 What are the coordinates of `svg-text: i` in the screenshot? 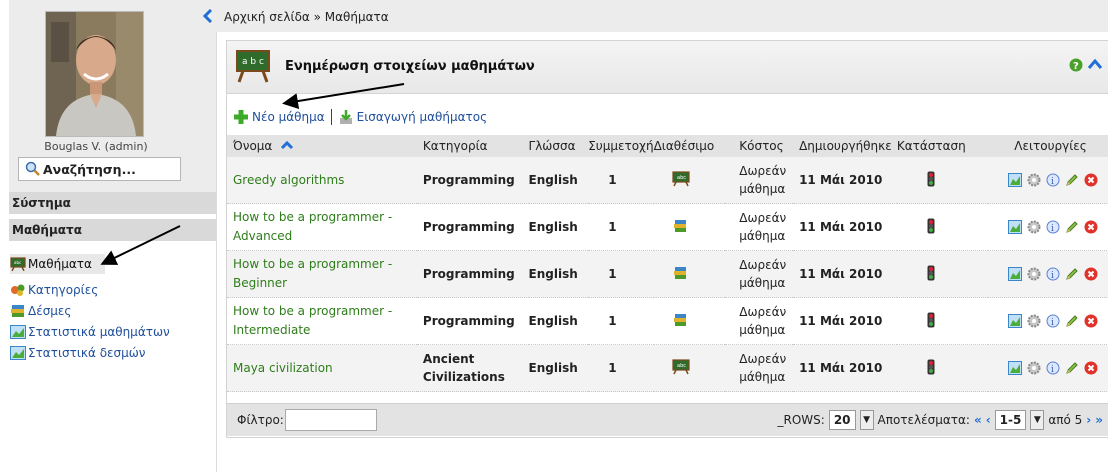 It's located at (1052, 323).